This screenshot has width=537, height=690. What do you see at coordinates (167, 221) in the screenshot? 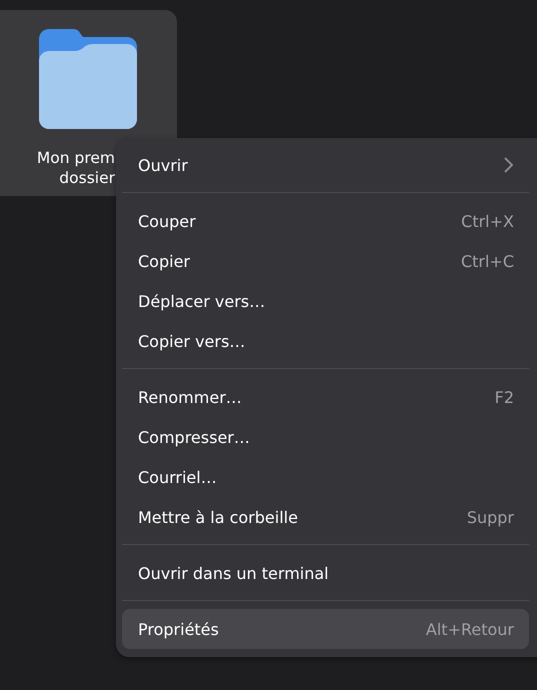
I see `menu-item-label: Couper` at bounding box center [167, 221].